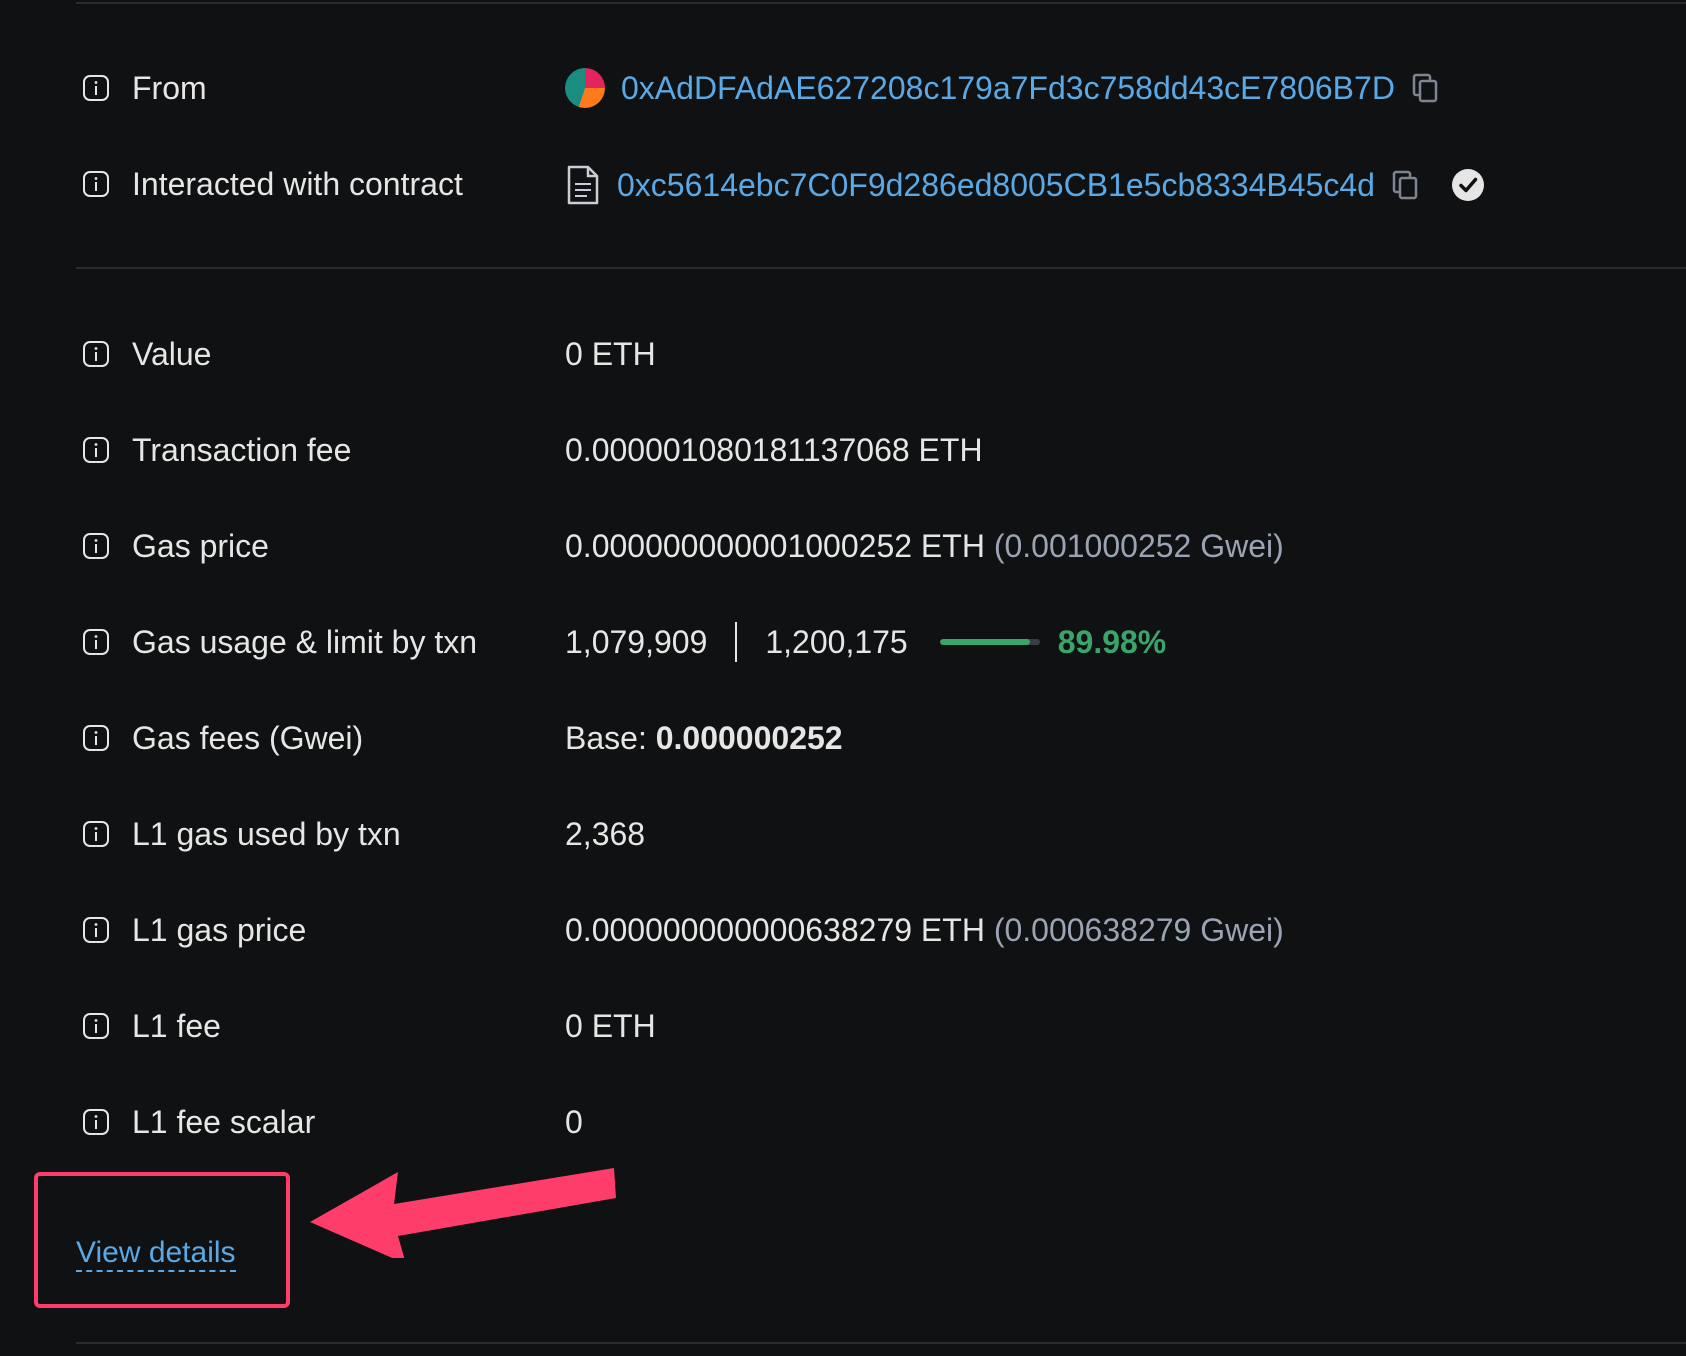  What do you see at coordinates (775, 930) in the screenshot?
I see `l1-gas-price-eth: 0.000000000000638279 ETH` at bounding box center [775, 930].